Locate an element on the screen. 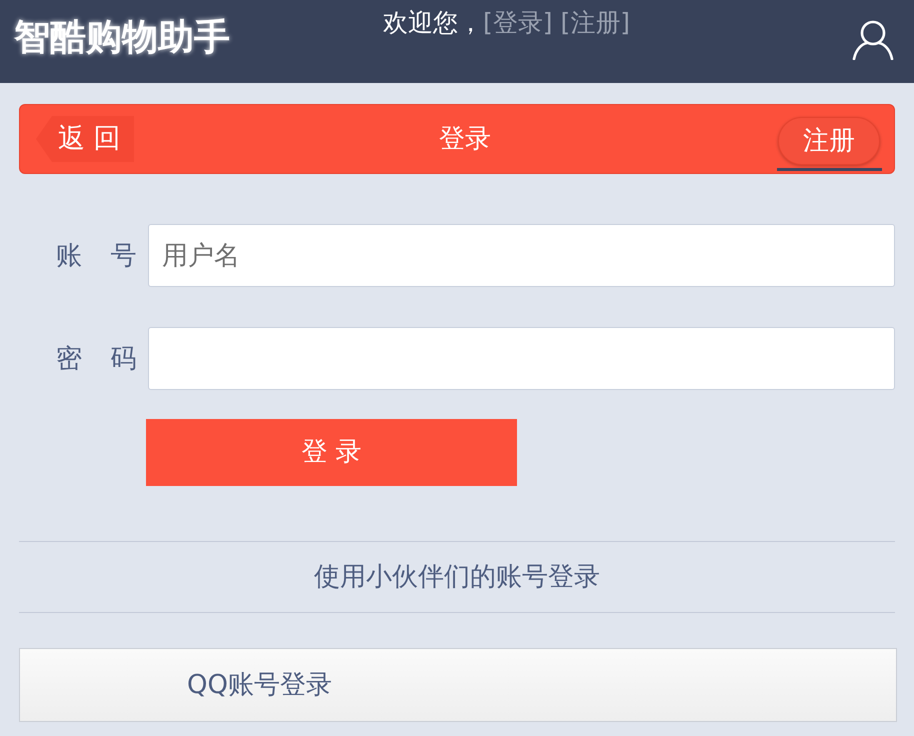  field-label: 密 码 is located at coordinates (102, 359).